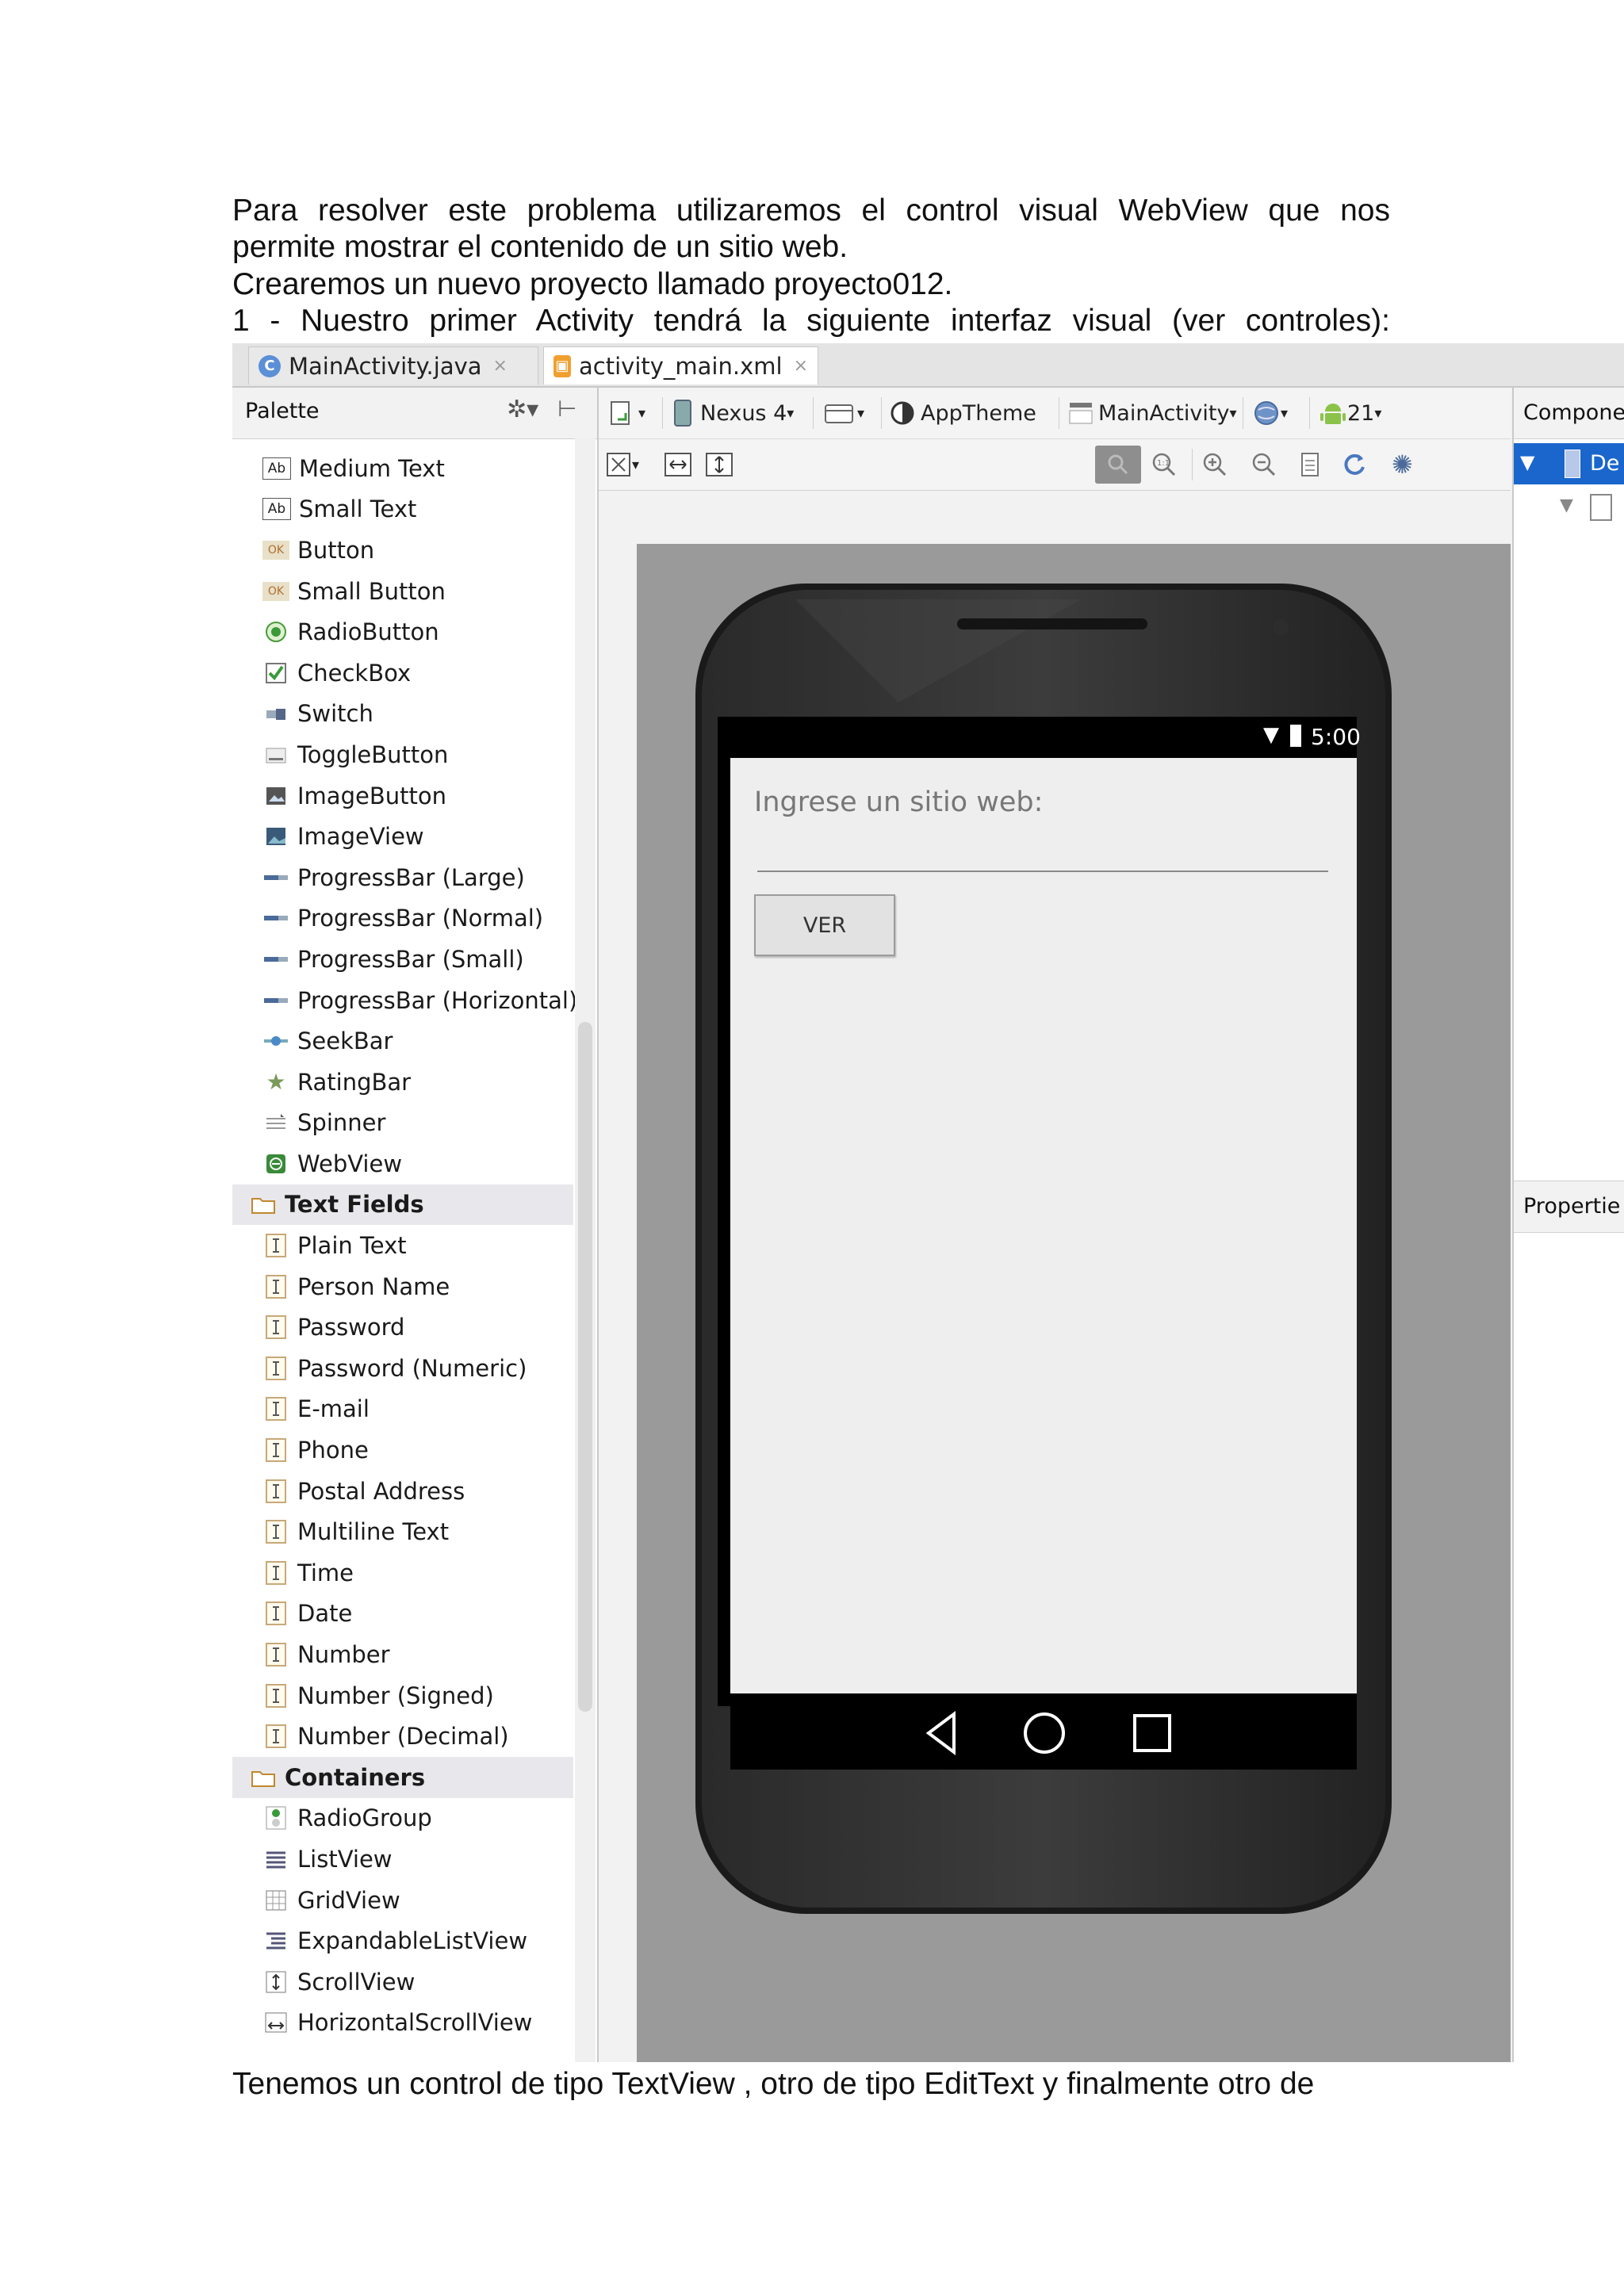 The width and height of the screenshot is (1624, 2296). I want to click on palette-item: Ab Medium Text, so click(402, 469).